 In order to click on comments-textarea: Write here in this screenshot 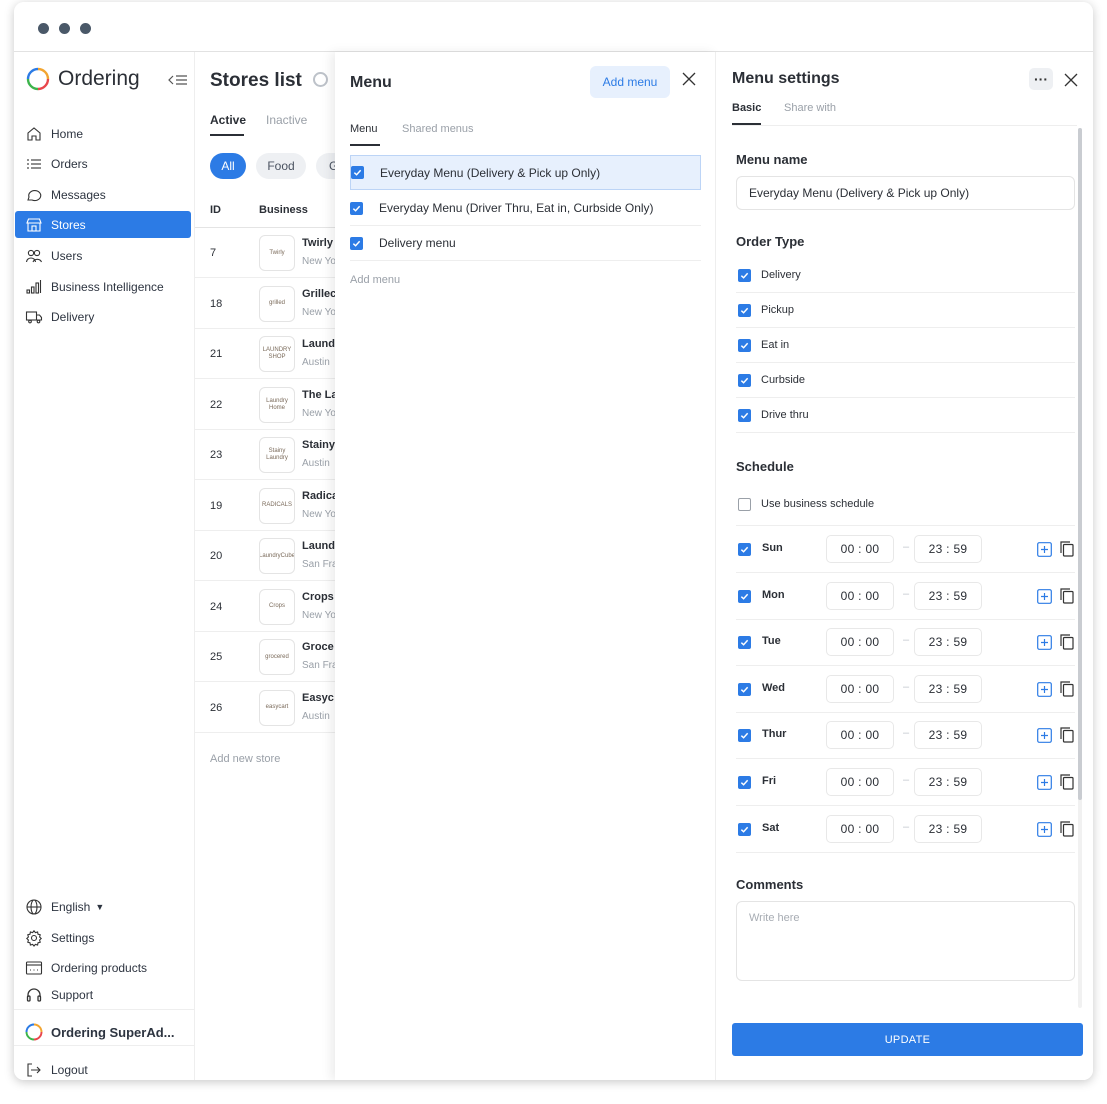, I will do `click(905, 941)`.